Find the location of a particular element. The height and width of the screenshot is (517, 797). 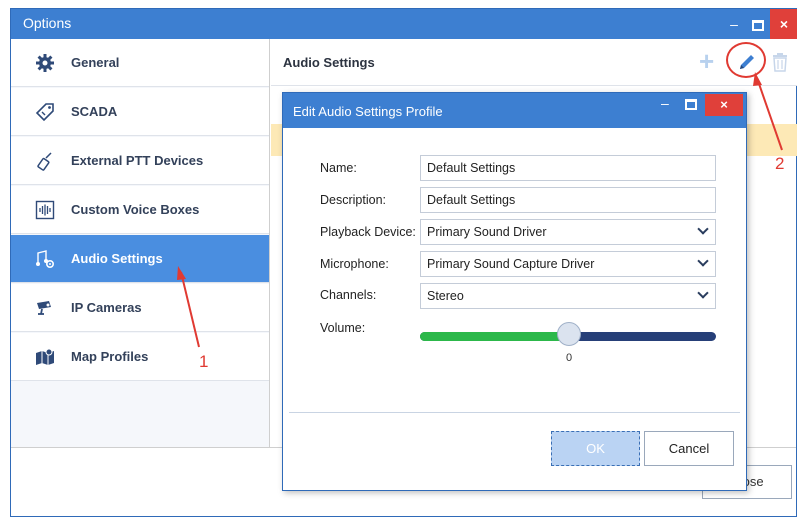

microphone-select: Primary Sound Capture Driver is located at coordinates (568, 264).